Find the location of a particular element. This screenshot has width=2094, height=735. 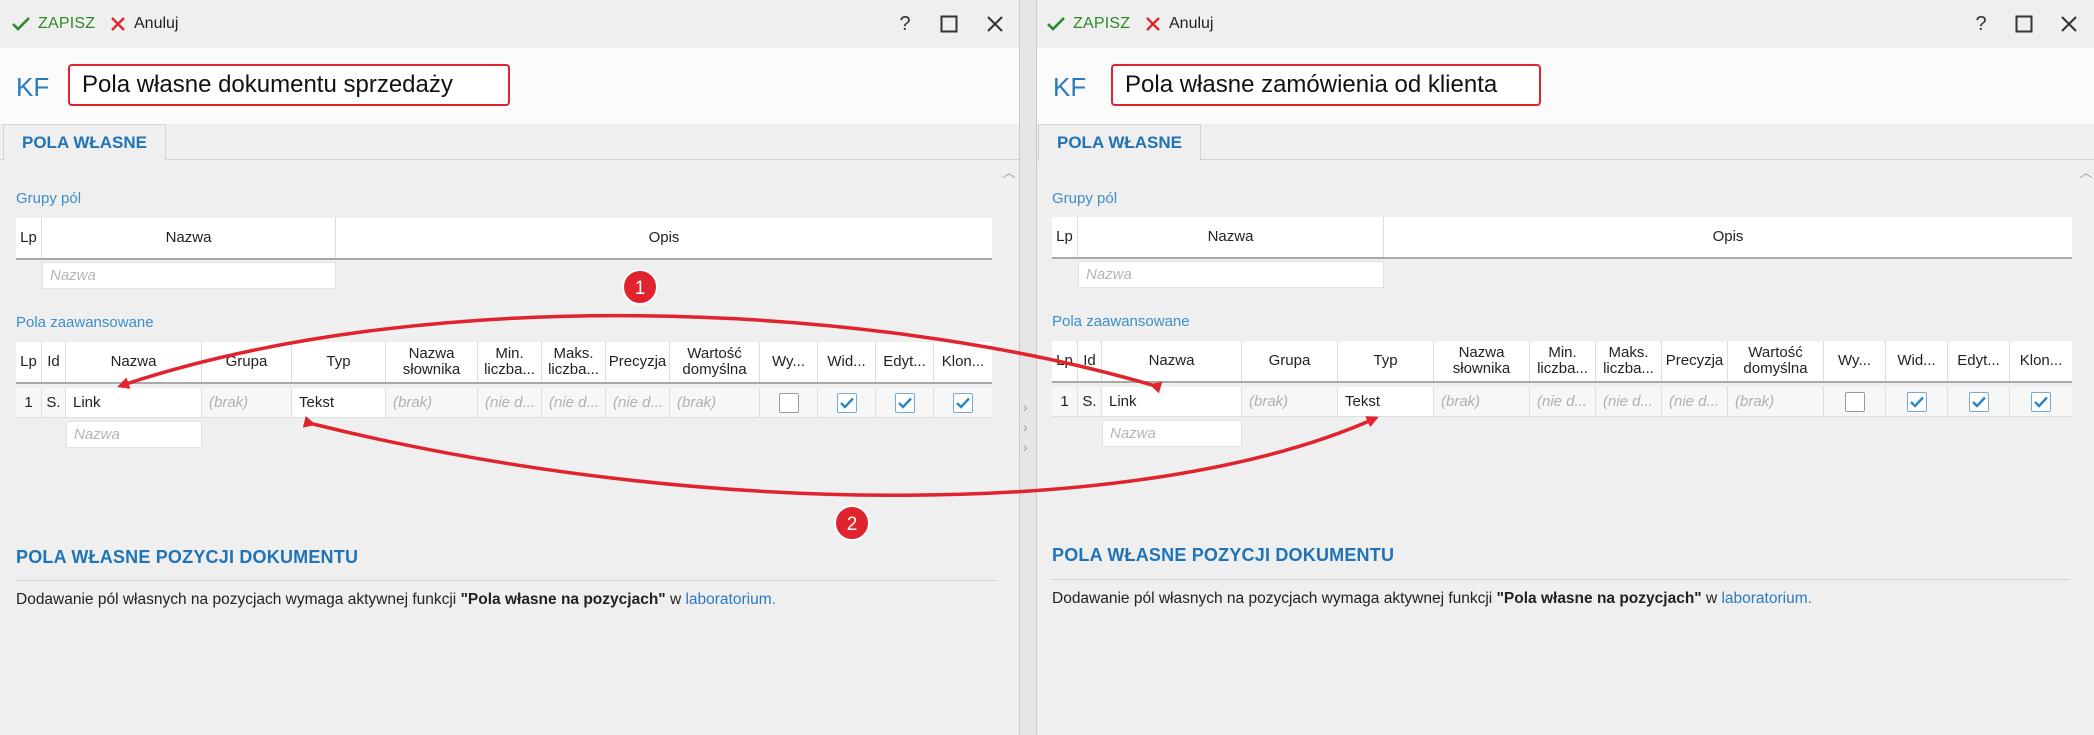

form-title-input: Pola własne dokumentu sprzedaży is located at coordinates (289, 85).